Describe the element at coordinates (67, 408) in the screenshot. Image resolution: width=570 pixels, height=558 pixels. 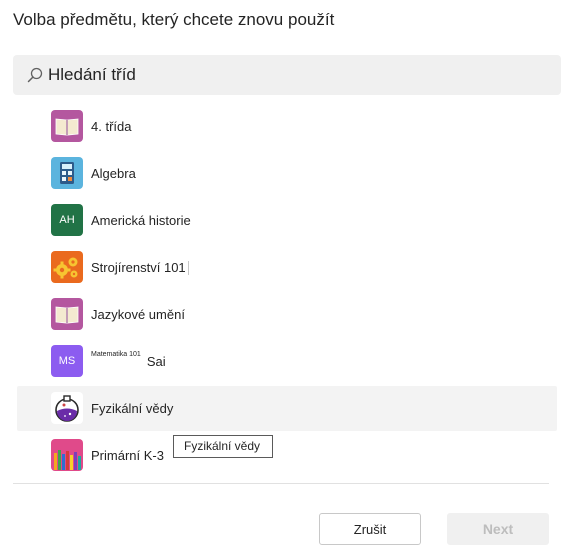
I see `flask-icon` at that location.